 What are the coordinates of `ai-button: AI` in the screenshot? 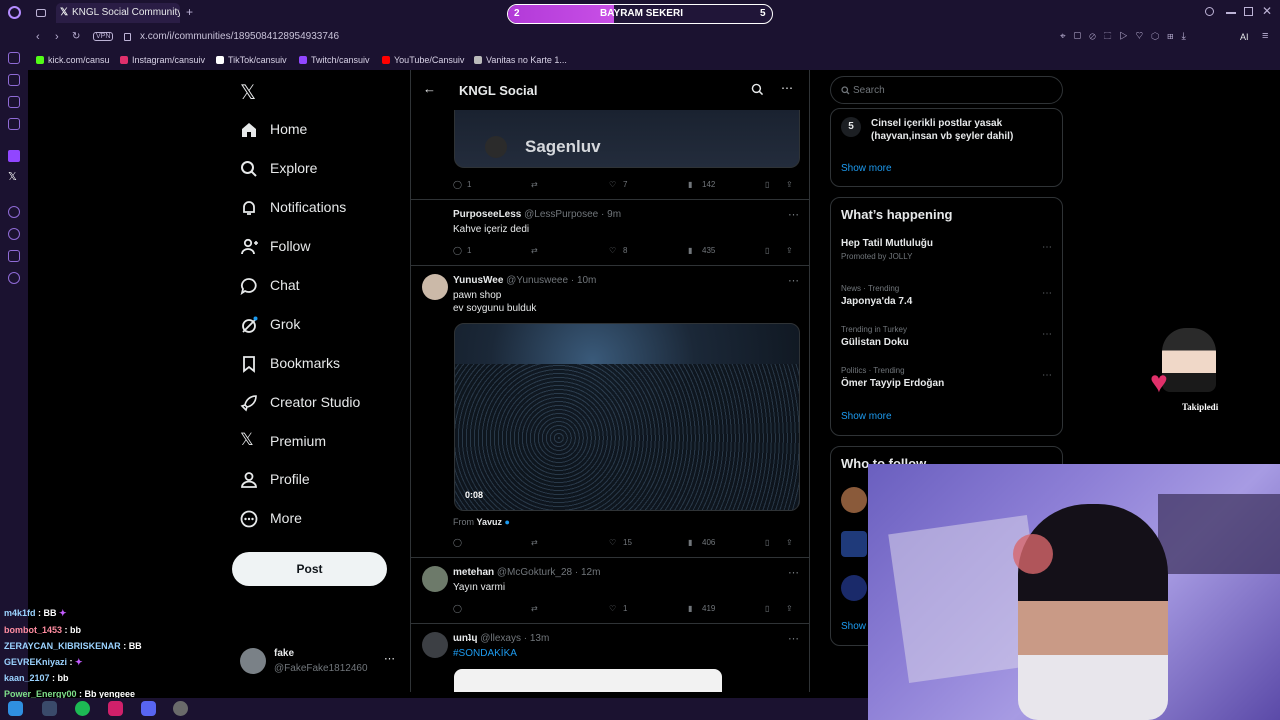 It's located at (1244, 37).